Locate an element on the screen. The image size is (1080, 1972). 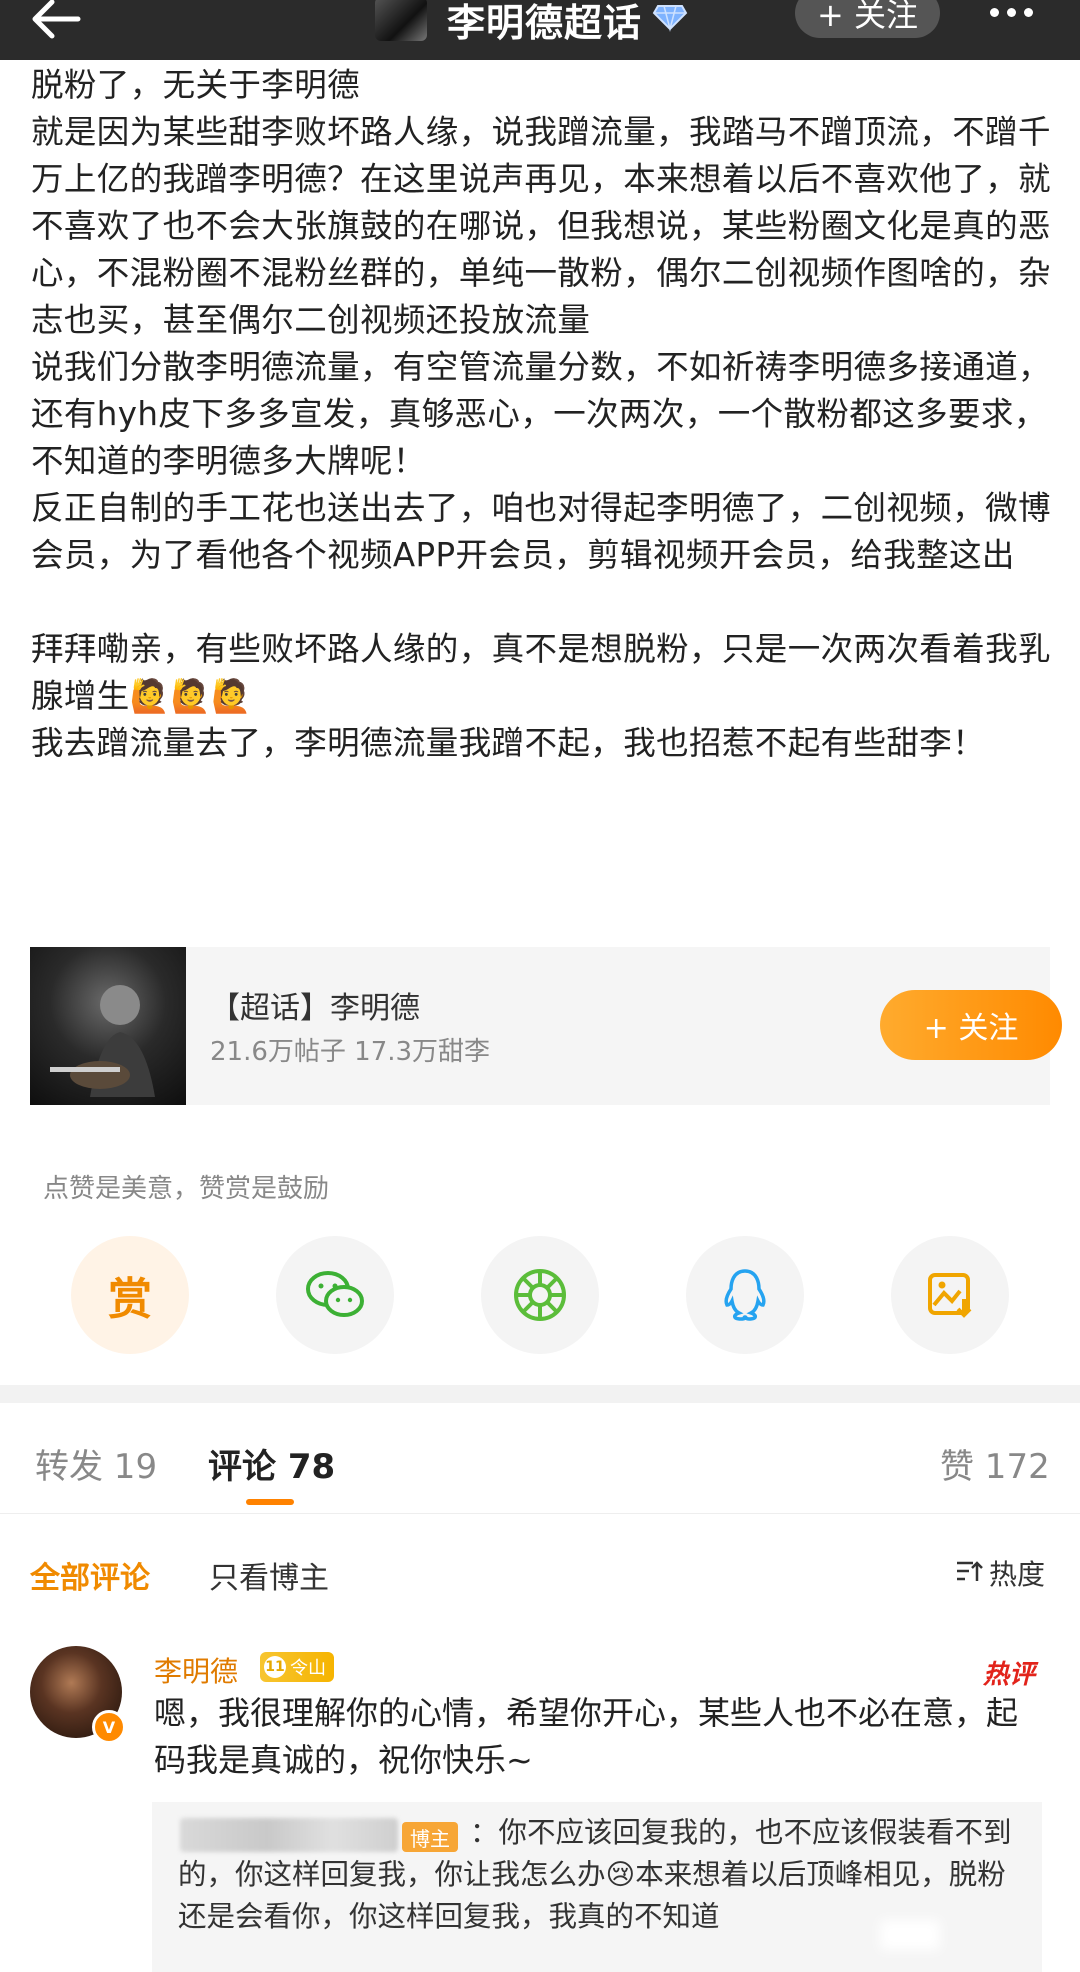
supertopic-avatar is located at coordinates (401, 20).